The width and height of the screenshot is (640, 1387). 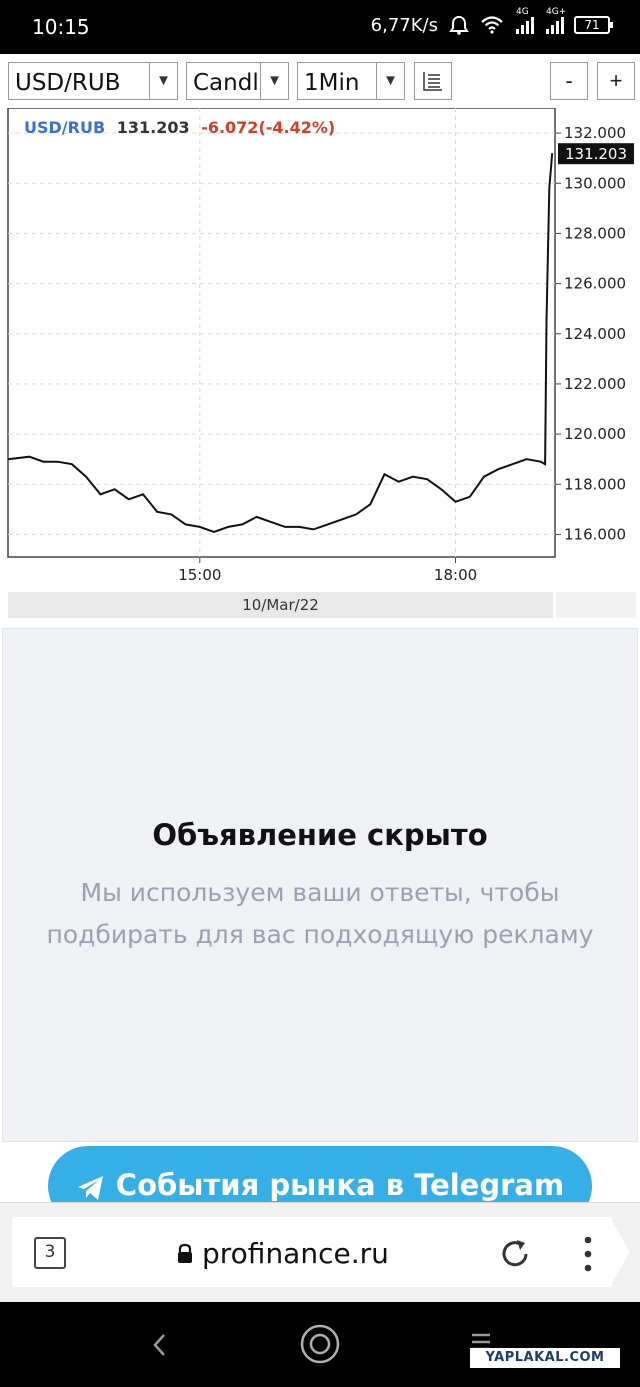 I want to click on list-icon, so click(x=432, y=81).